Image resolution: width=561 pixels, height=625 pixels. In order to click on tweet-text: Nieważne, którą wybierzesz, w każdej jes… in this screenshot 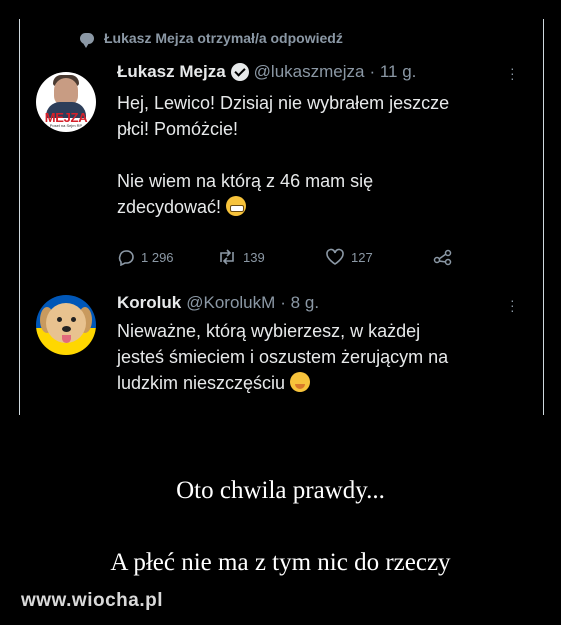, I will do `click(322, 357)`.